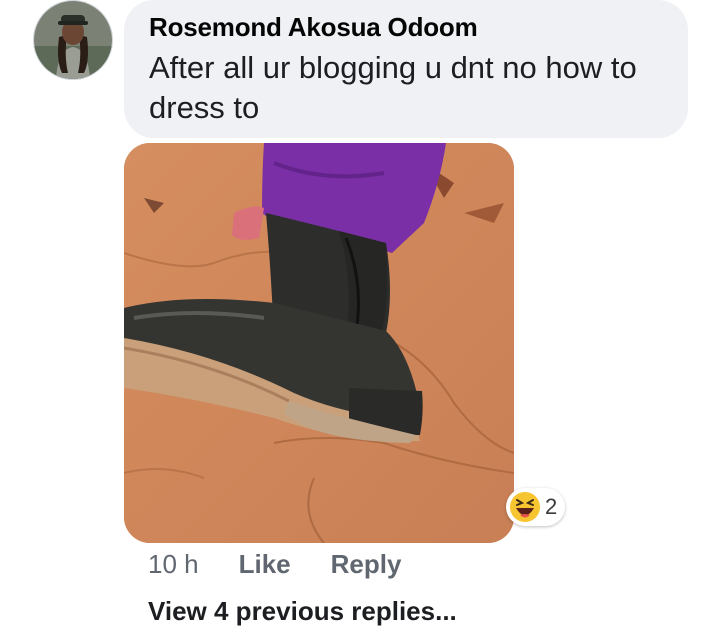 This screenshot has width=720, height=644. I want to click on comment-timestamp: 10 h, so click(173, 564).